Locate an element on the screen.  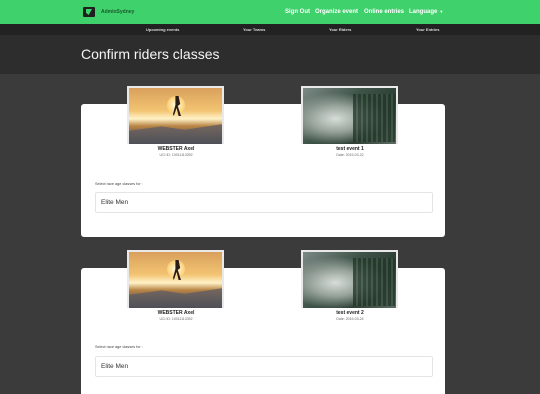
event-date: Date: 2019-03-24 is located at coordinates (350, 319).